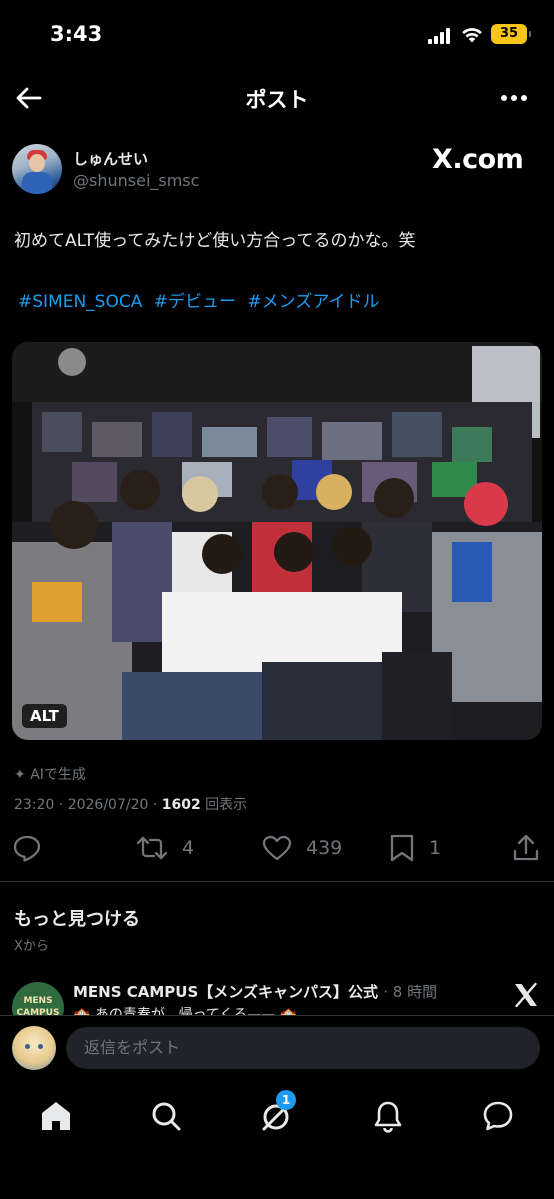  What do you see at coordinates (188, 848) in the screenshot?
I see `retweet-count: 4` at bounding box center [188, 848].